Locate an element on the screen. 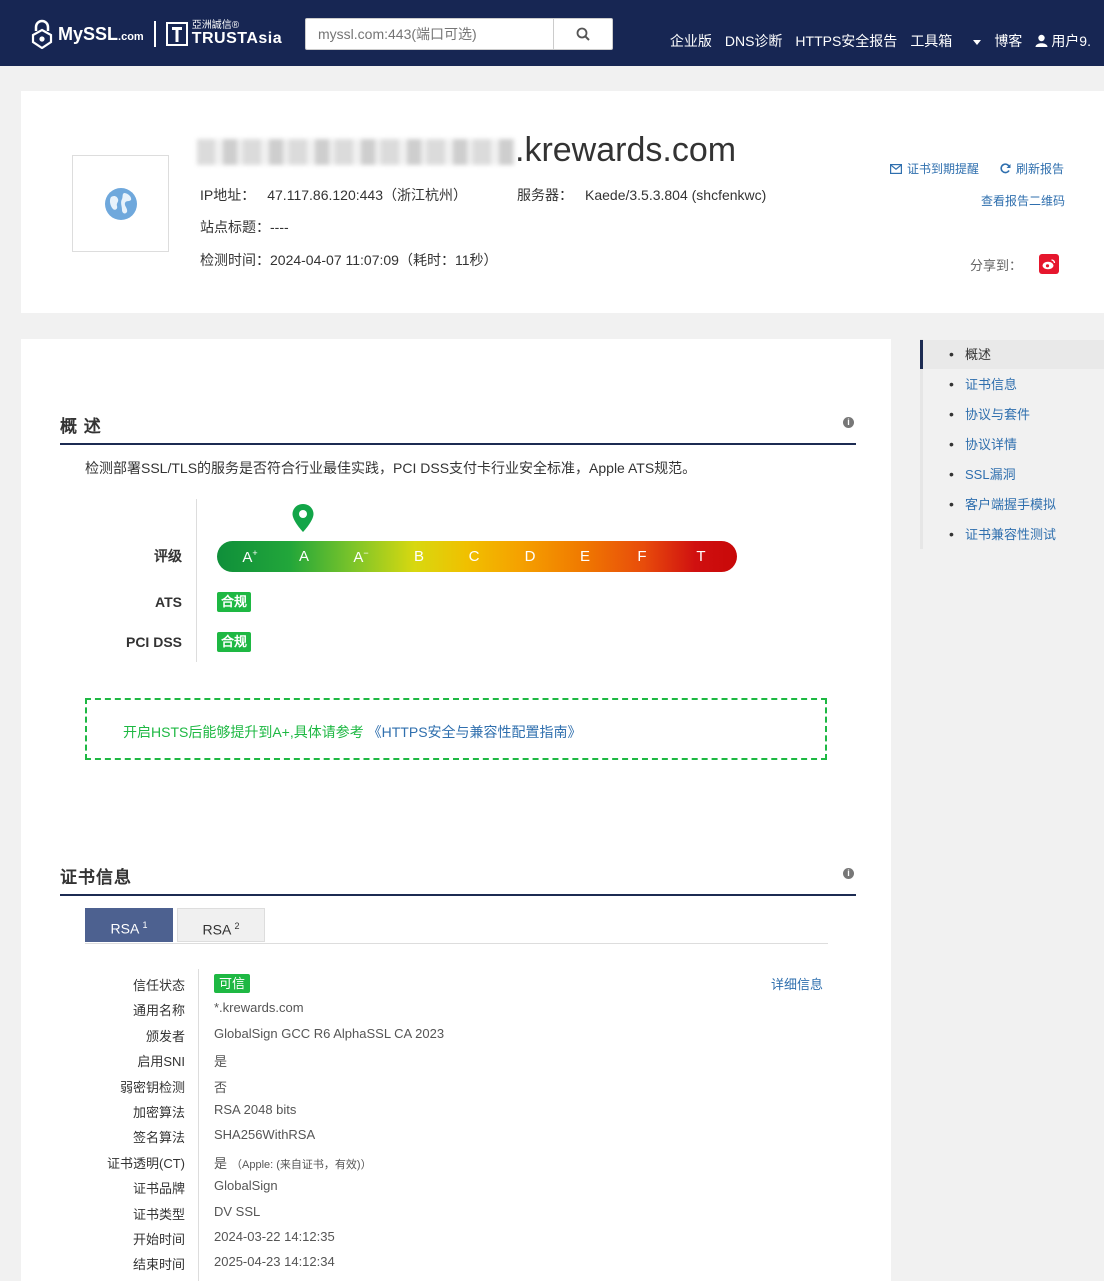 This screenshot has width=1104, height=1281. grade-1: A+ is located at coordinates (250, 557).